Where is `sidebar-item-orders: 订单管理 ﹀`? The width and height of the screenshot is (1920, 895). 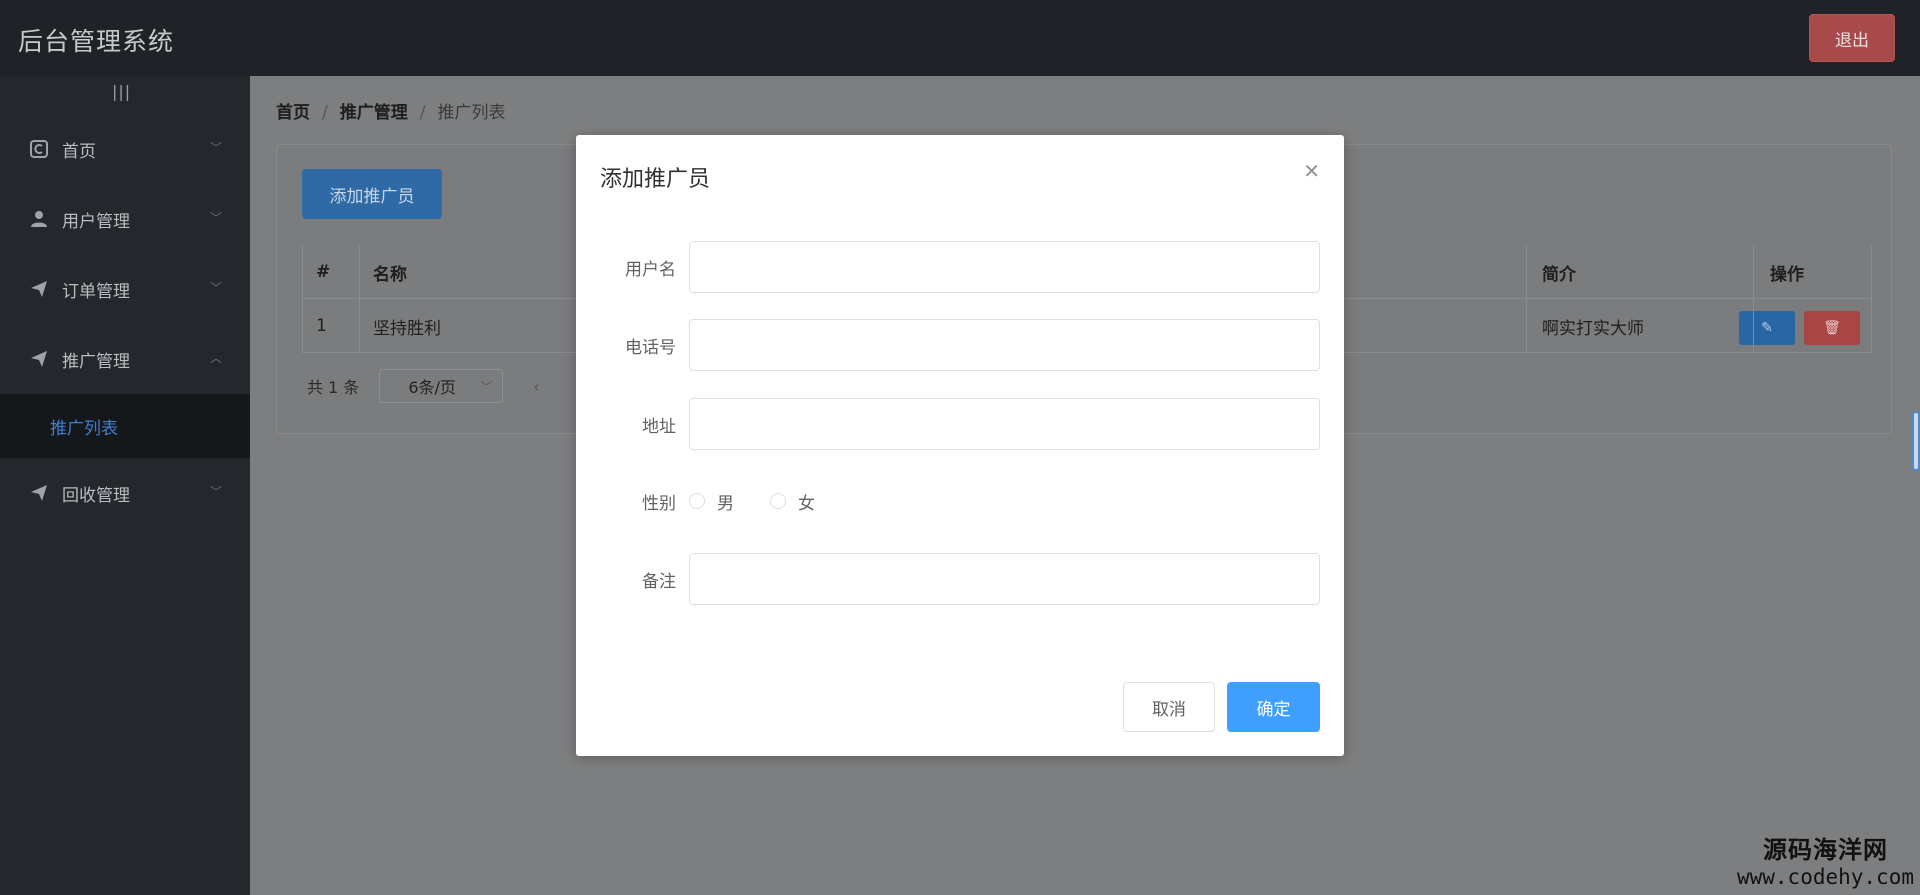
sidebar-item-orders: 订单管理 ﹀ is located at coordinates (125, 289).